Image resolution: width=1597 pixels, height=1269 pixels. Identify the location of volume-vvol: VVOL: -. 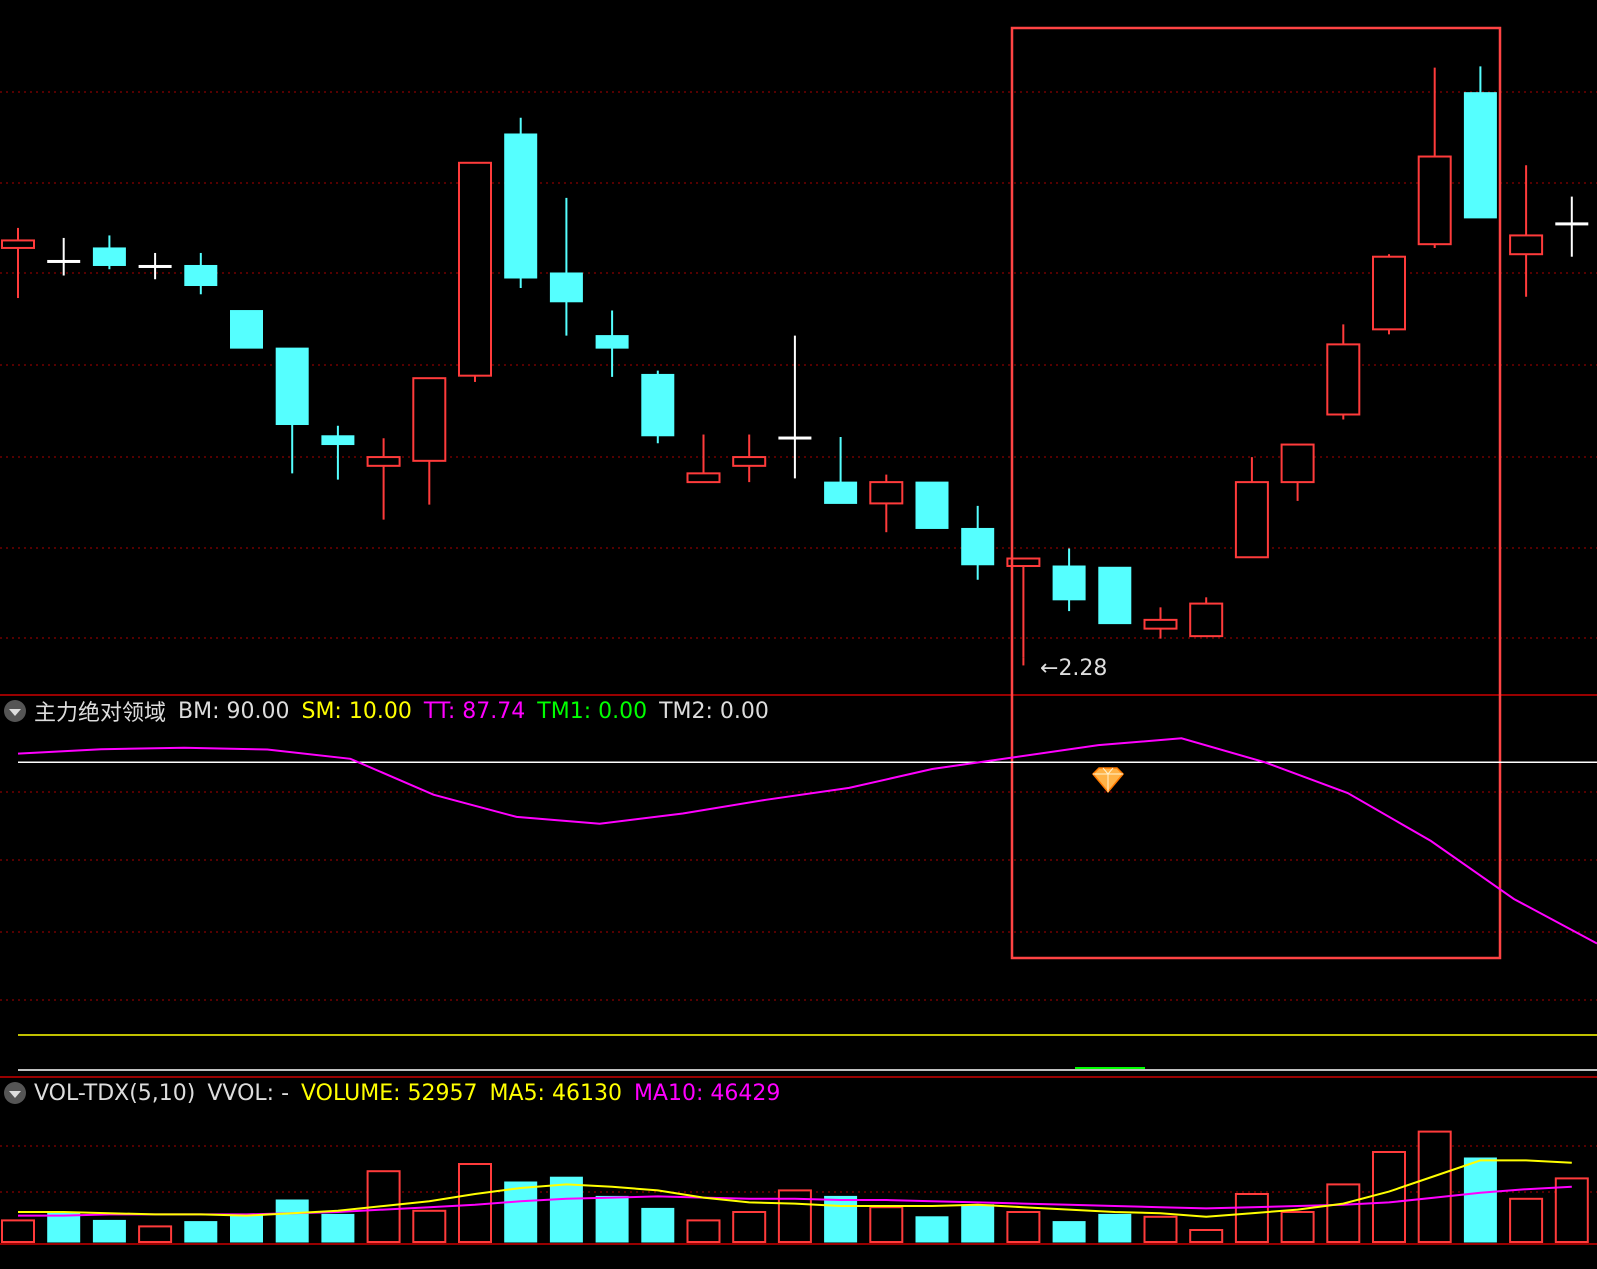
(248, 1093).